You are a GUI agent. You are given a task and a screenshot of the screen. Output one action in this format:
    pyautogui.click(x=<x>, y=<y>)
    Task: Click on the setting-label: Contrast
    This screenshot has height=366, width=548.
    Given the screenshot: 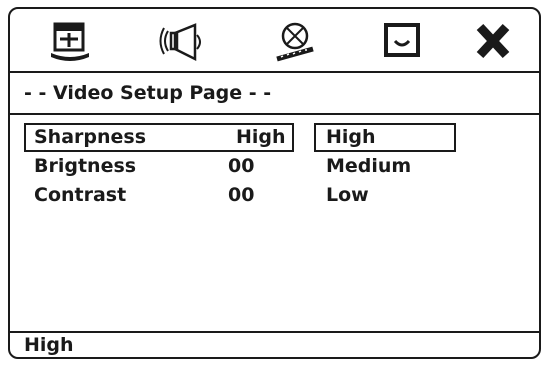 What is the action you would take?
    pyautogui.click(x=80, y=195)
    